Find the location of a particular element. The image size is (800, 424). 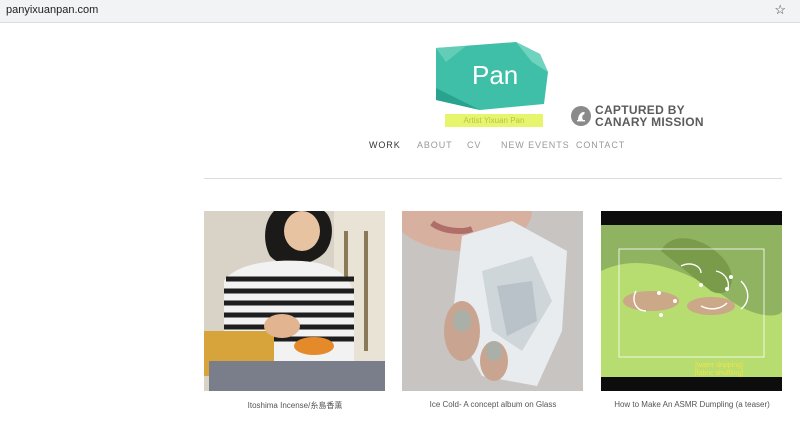

overlay-text-fabric-shuffling: [fabric shuffling] is located at coordinates (719, 373).